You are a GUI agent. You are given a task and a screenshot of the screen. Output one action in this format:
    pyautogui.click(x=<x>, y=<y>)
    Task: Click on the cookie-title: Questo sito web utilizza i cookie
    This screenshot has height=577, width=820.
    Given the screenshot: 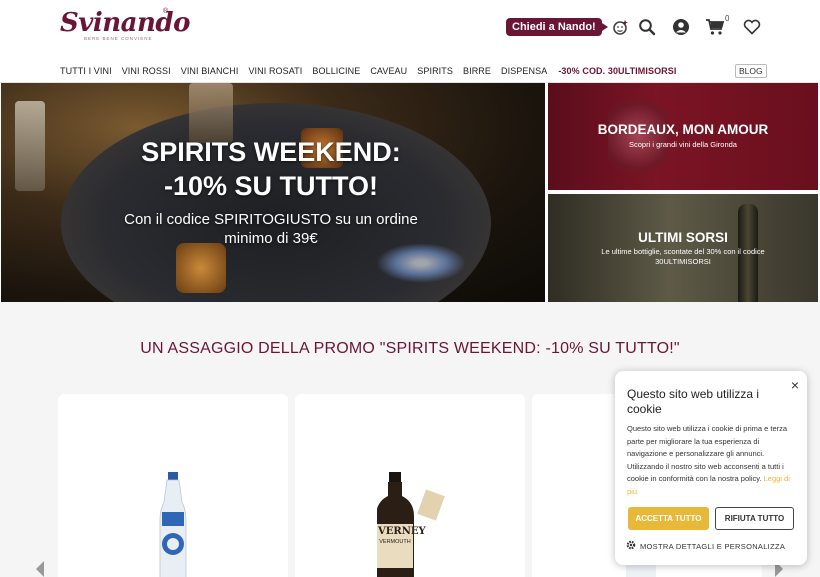 What is the action you would take?
    pyautogui.click(x=693, y=401)
    